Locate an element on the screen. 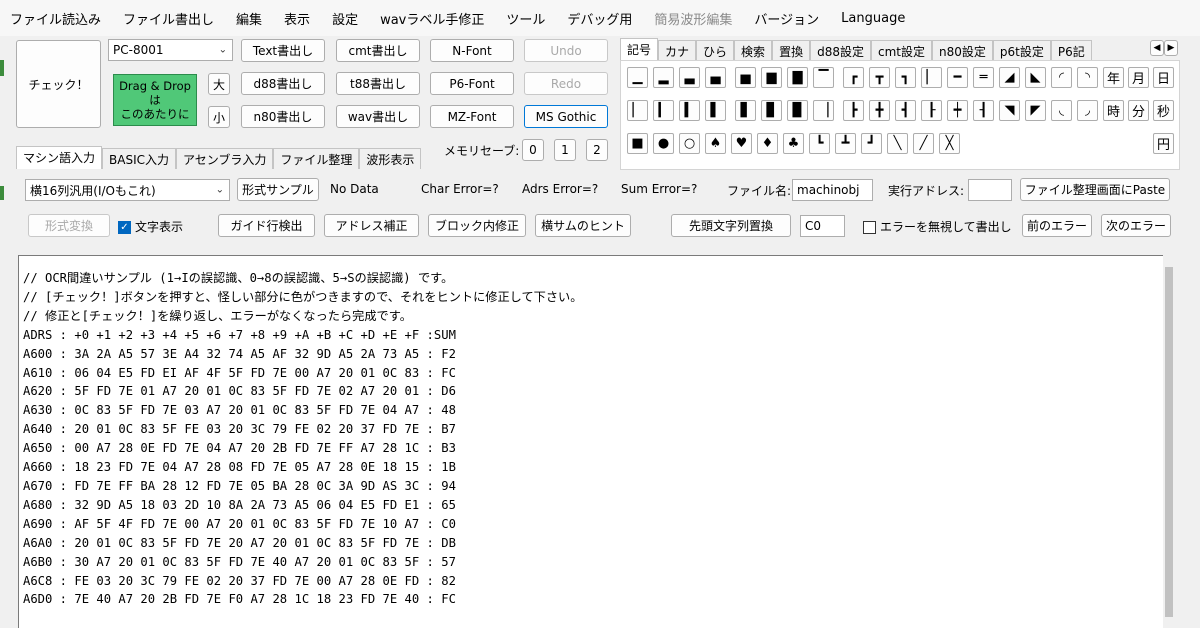 This screenshot has width=1200, height=628. menu-item: ファイル読込み is located at coordinates (55, 18).